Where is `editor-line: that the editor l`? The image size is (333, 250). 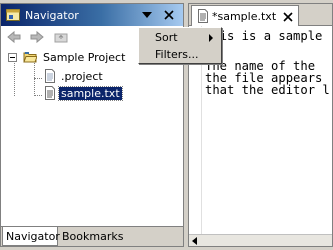 editor-line: that the editor l is located at coordinates (267, 90).